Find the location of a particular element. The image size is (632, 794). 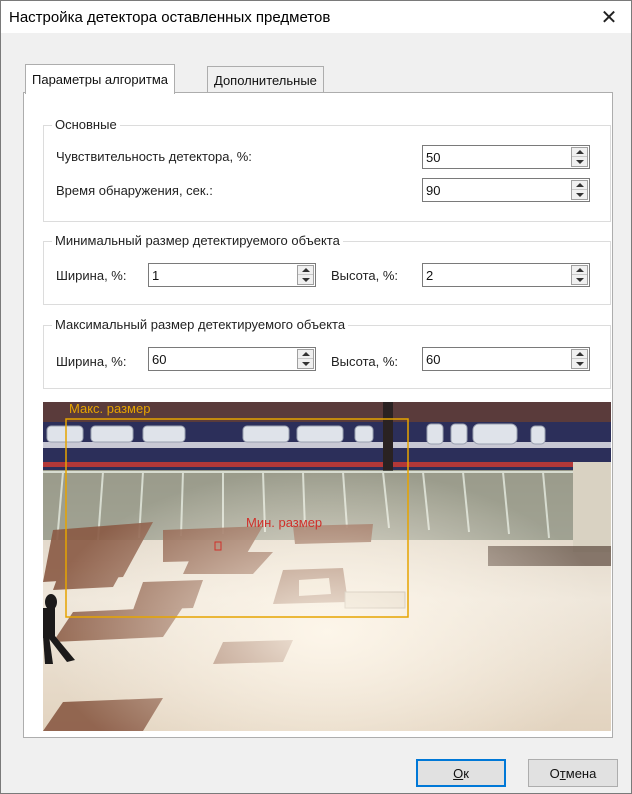

min-height-spin-buttons is located at coordinates (579, 275).